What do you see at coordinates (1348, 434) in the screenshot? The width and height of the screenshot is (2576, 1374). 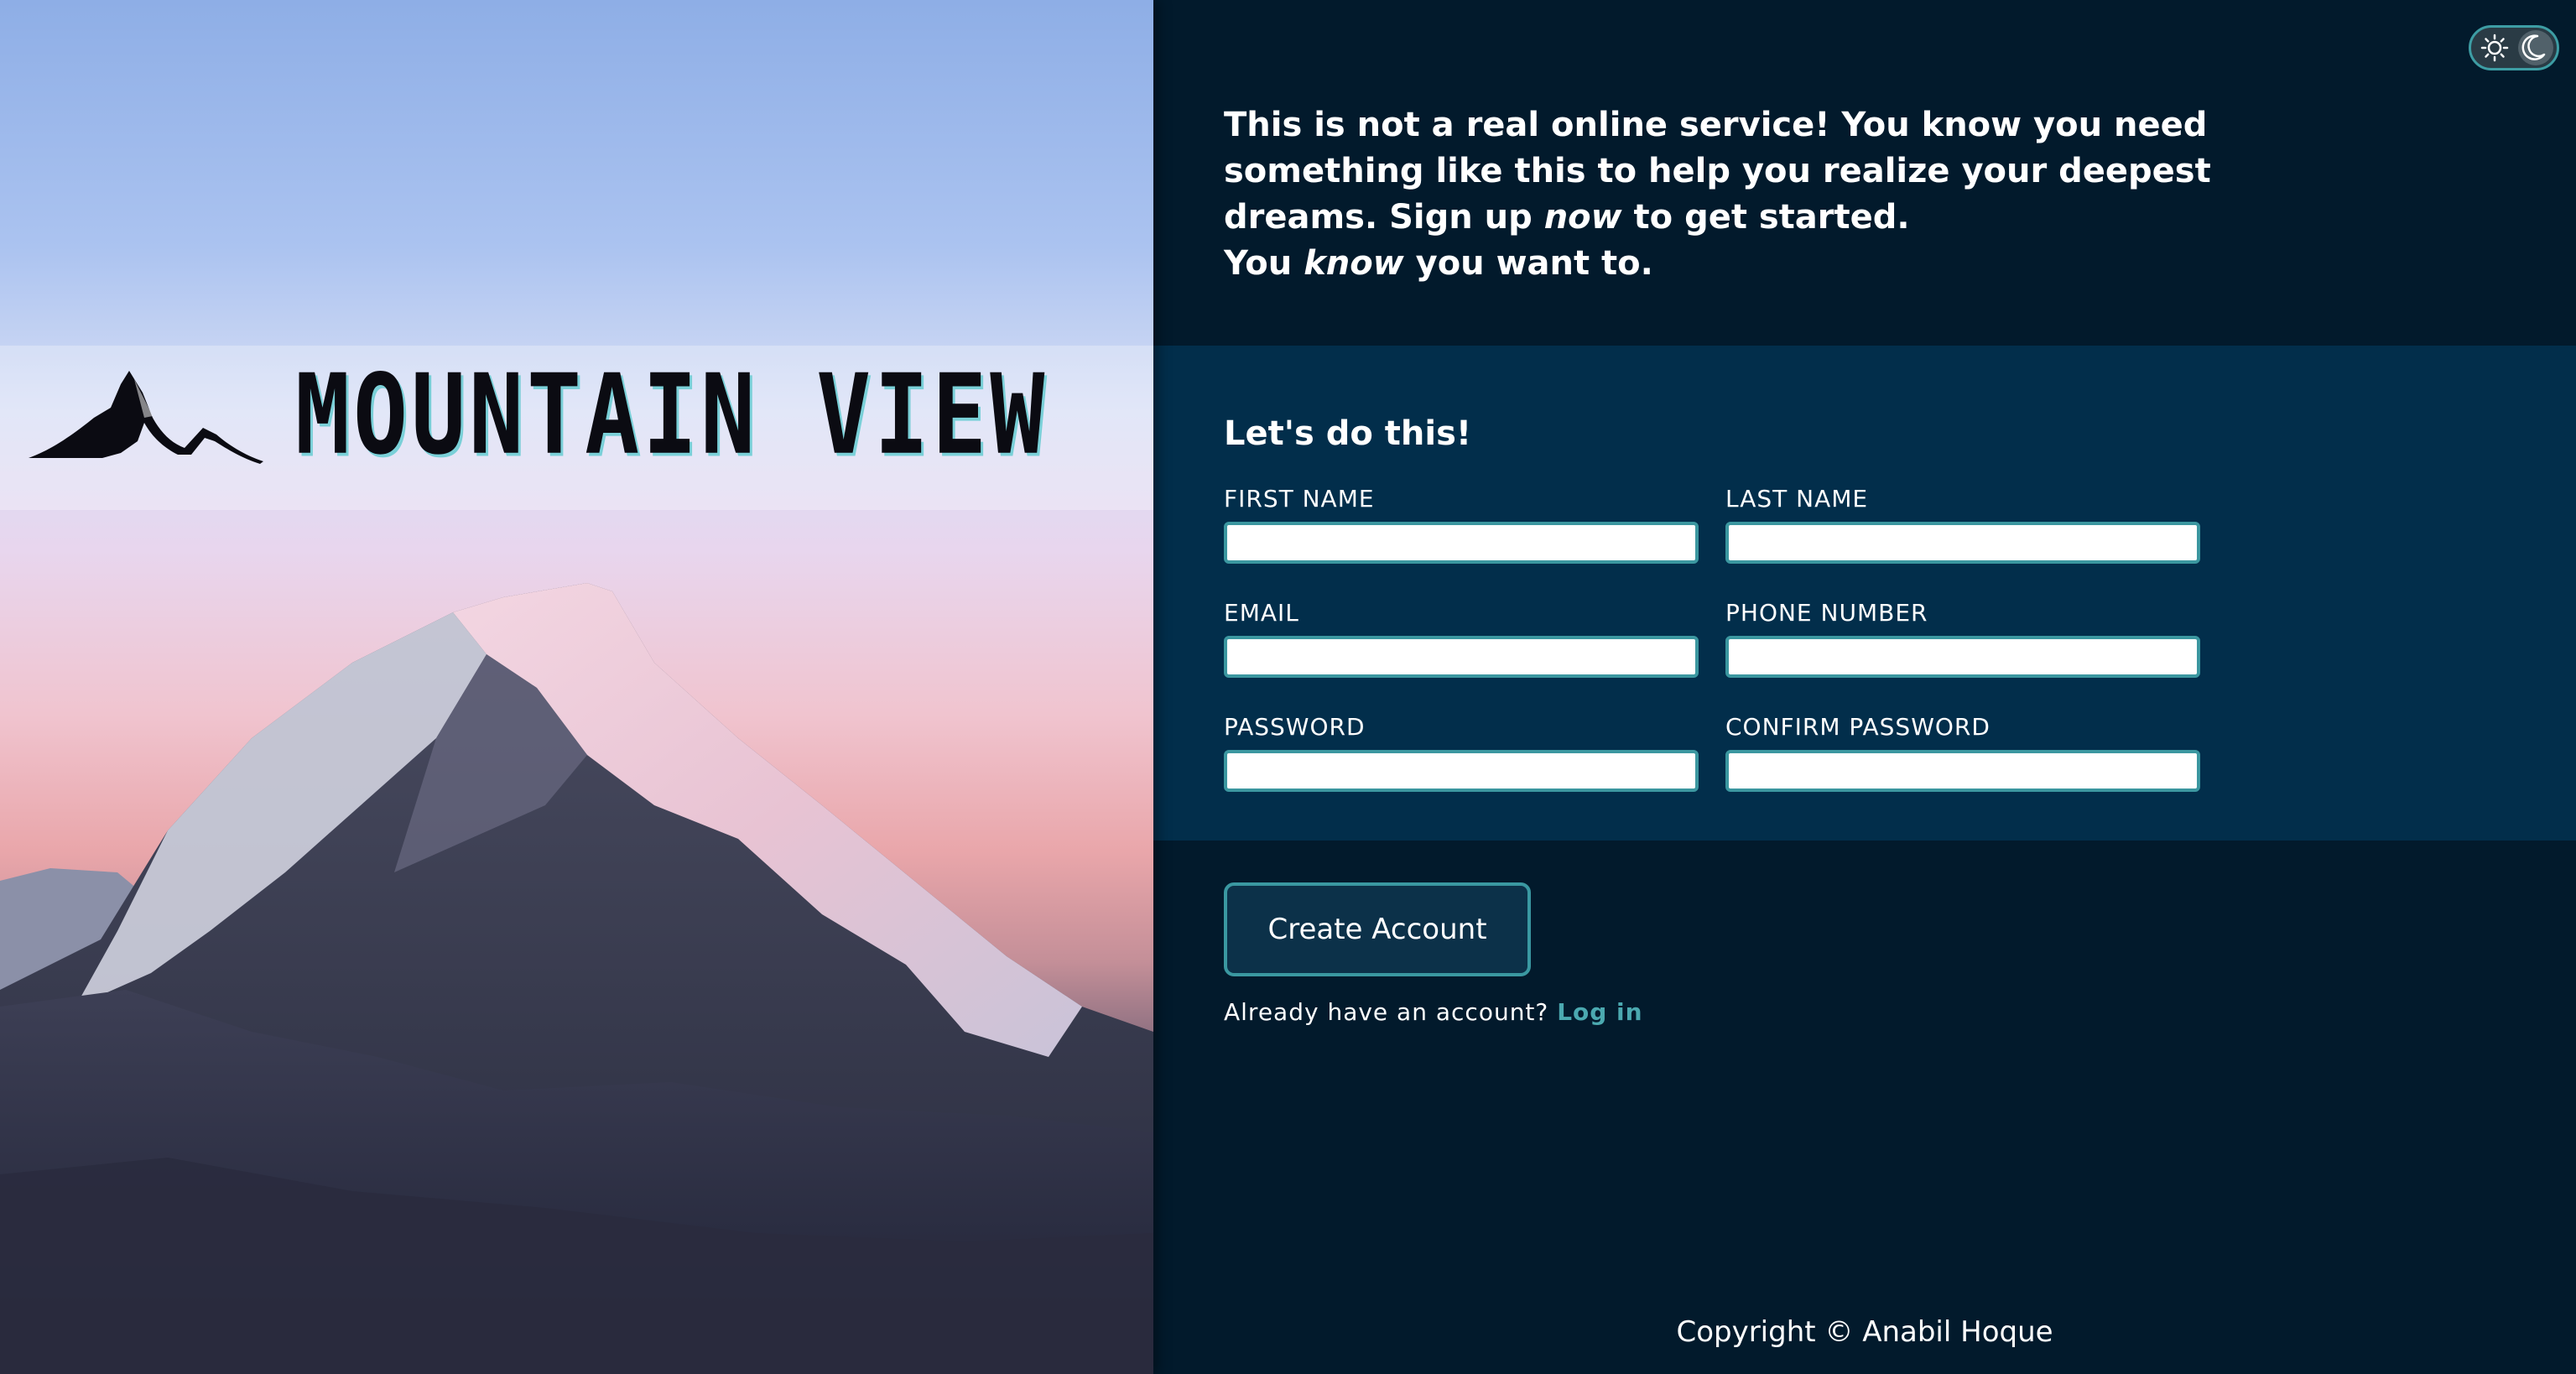 I see `form-title: Let's do this!` at bounding box center [1348, 434].